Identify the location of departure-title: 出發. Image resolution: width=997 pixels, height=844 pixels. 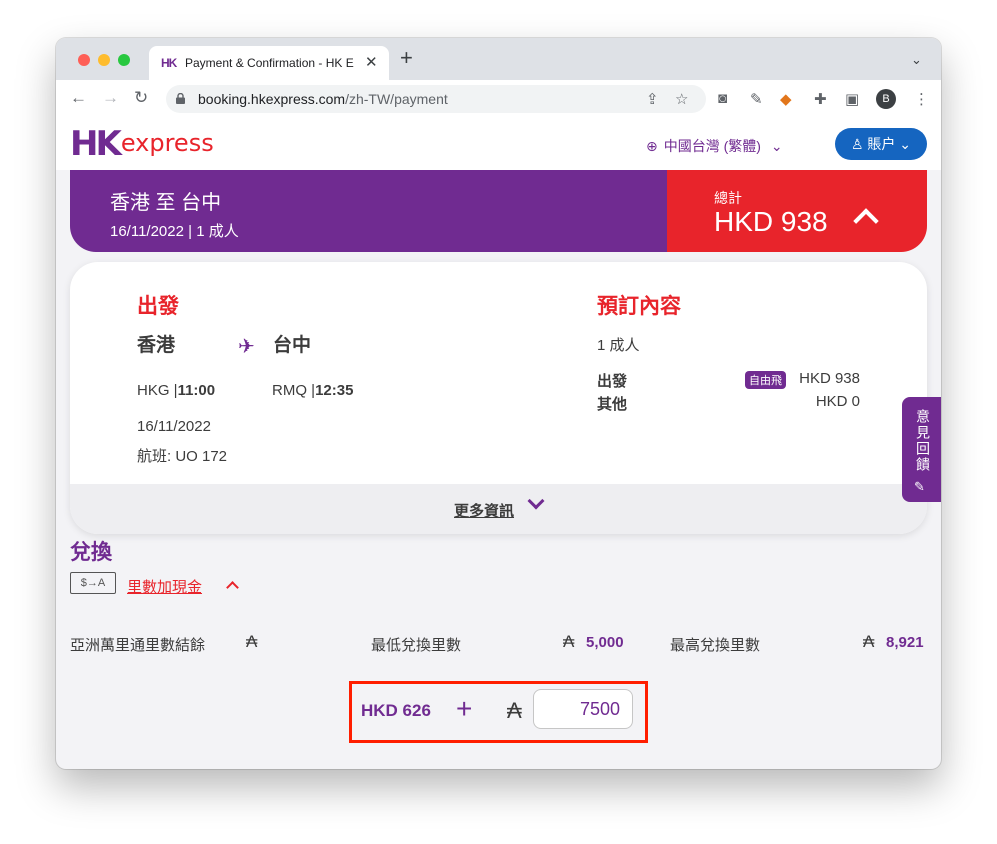
(158, 306).